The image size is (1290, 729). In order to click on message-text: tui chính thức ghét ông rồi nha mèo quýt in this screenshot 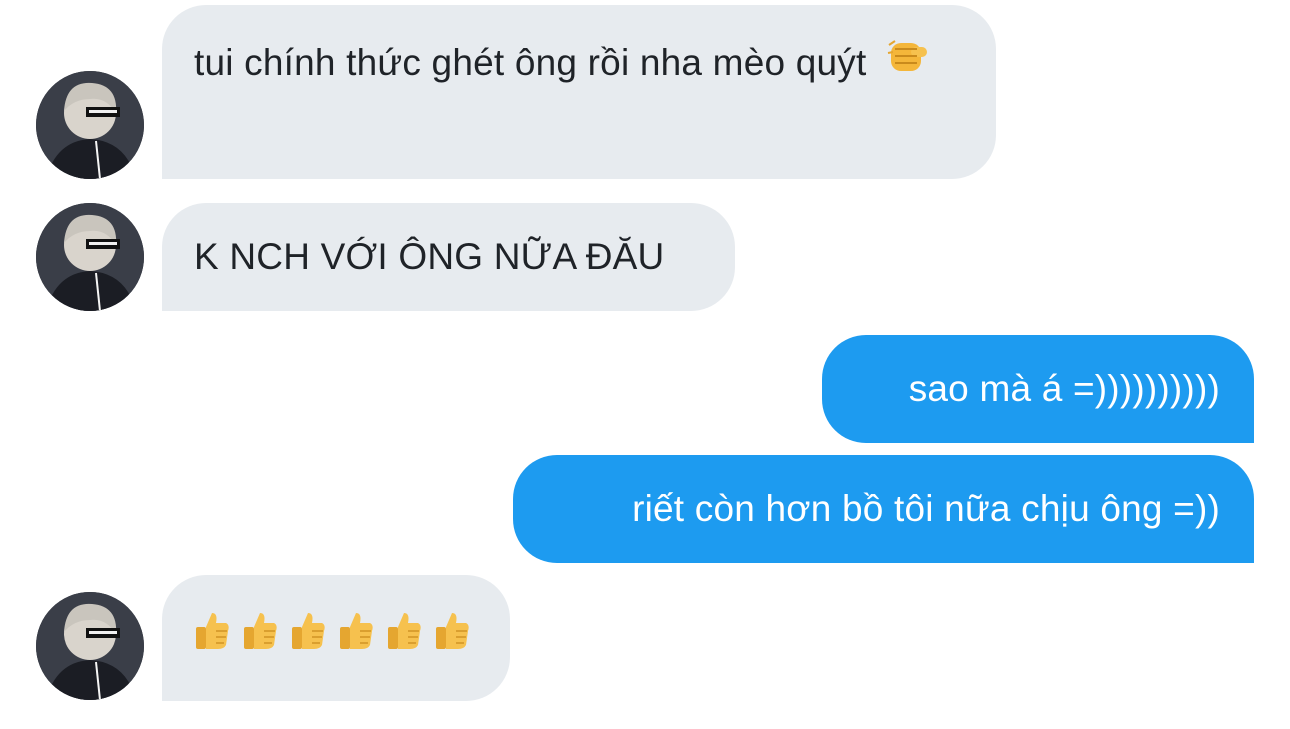, I will do `click(530, 62)`.